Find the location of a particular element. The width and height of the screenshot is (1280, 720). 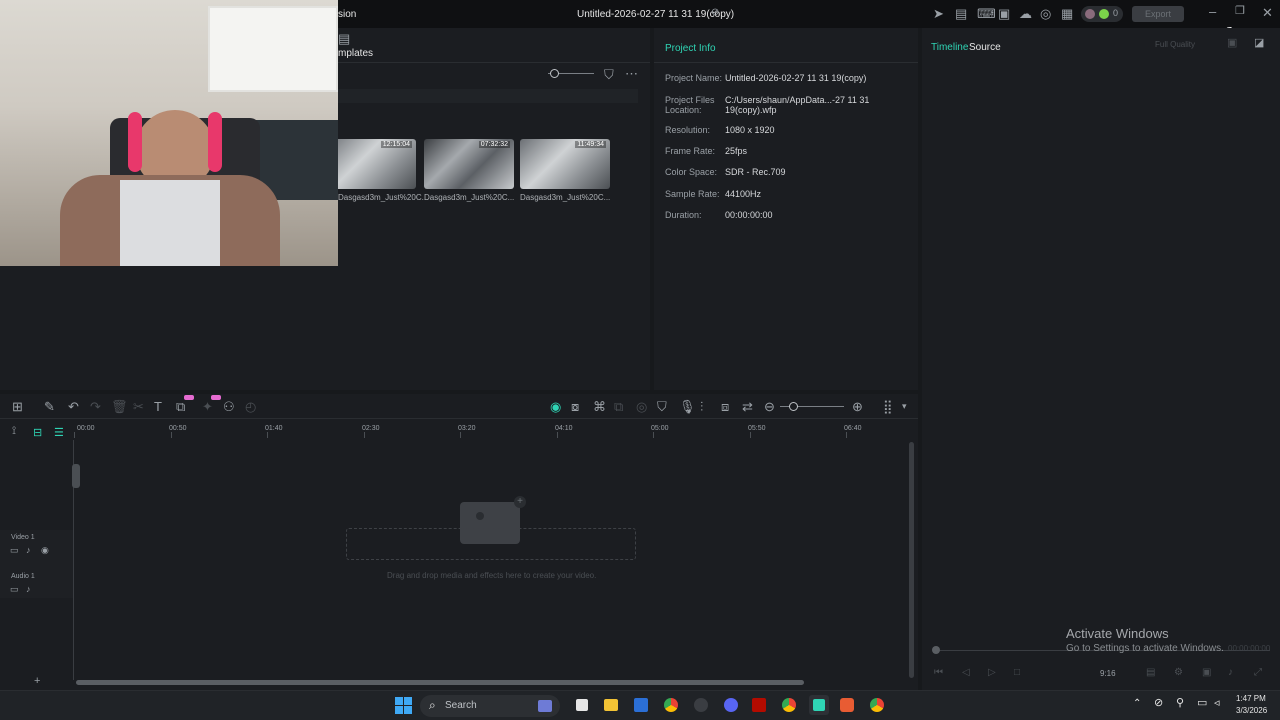

play-icon: ▷ is located at coordinates (992, 673).